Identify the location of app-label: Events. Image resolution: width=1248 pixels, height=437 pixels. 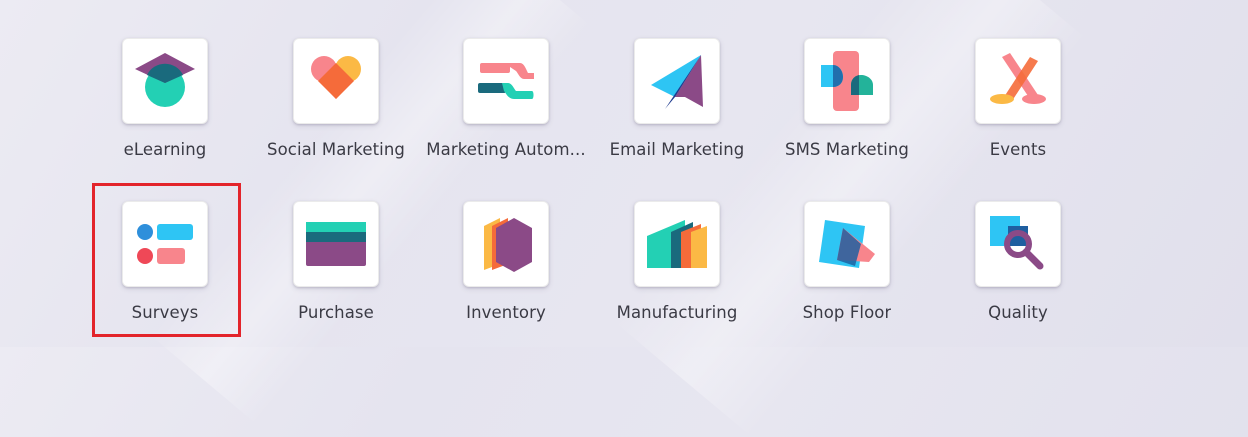
(1018, 149).